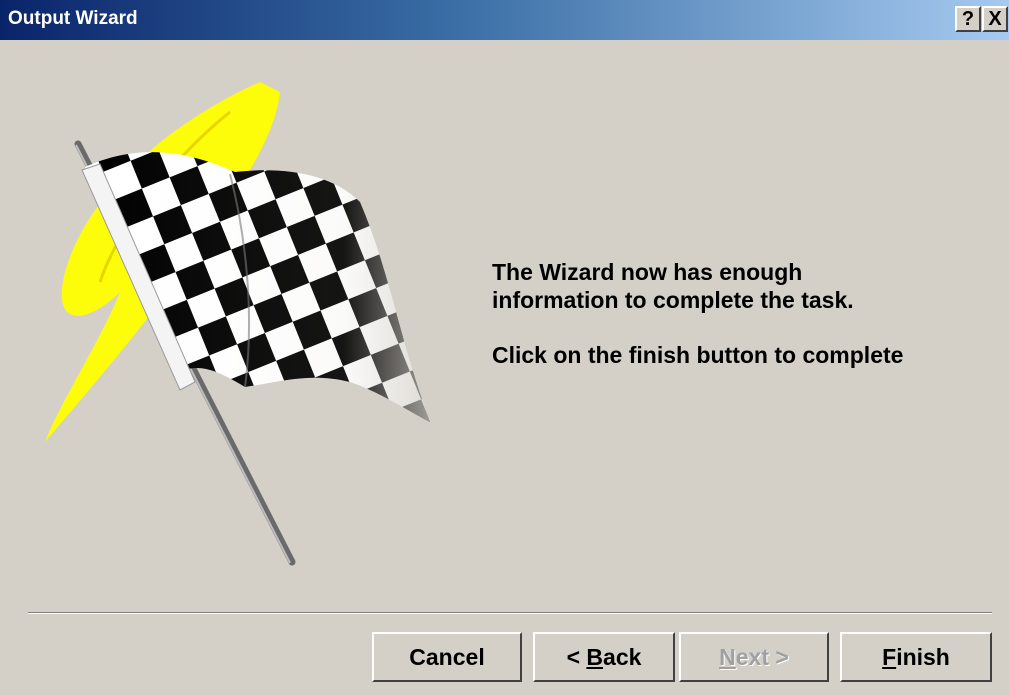 Image resolution: width=1009 pixels, height=695 pixels. I want to click on completion-message-line-2: information to complete the task., so click(673, 300).